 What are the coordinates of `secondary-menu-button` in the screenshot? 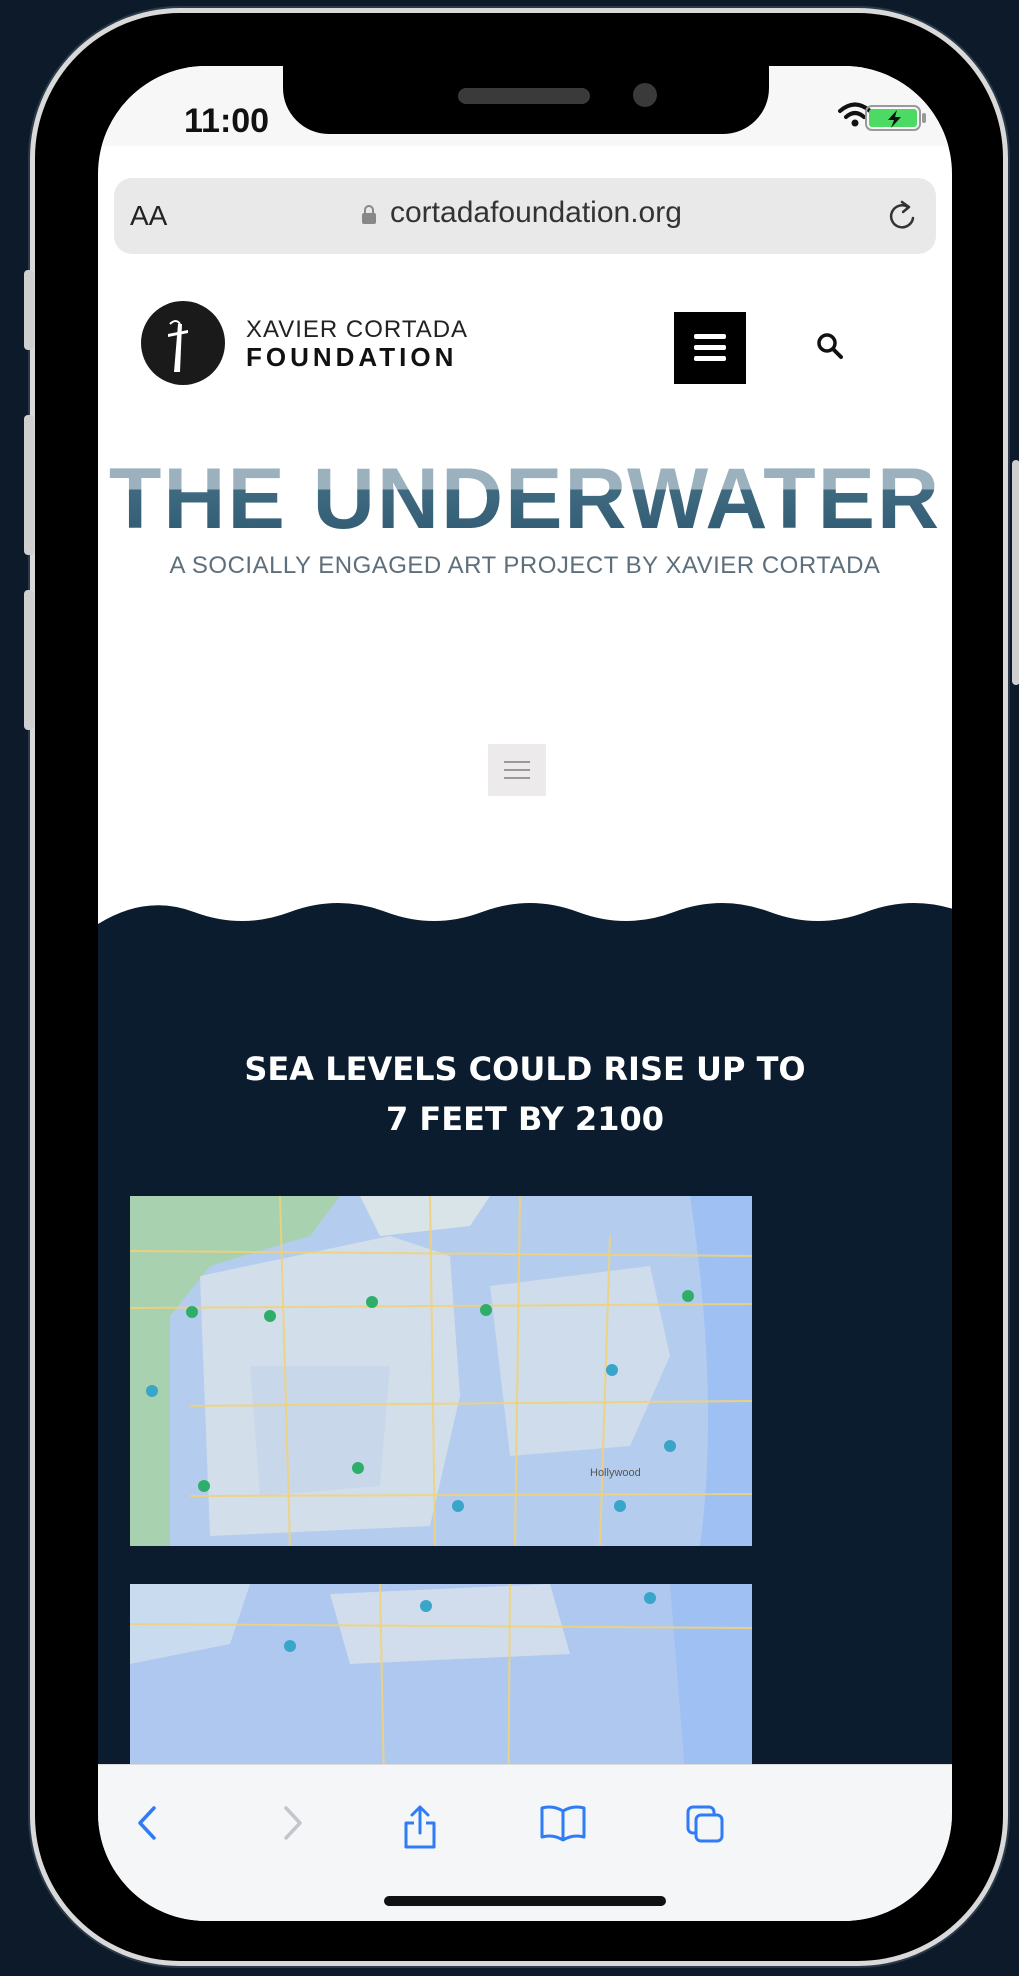 It's located at (517, 770).